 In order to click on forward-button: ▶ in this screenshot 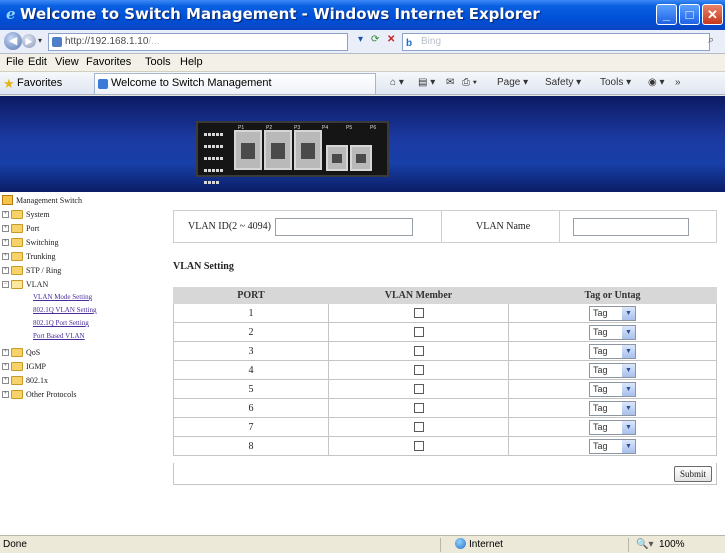, I will do `click(29, 41)`.